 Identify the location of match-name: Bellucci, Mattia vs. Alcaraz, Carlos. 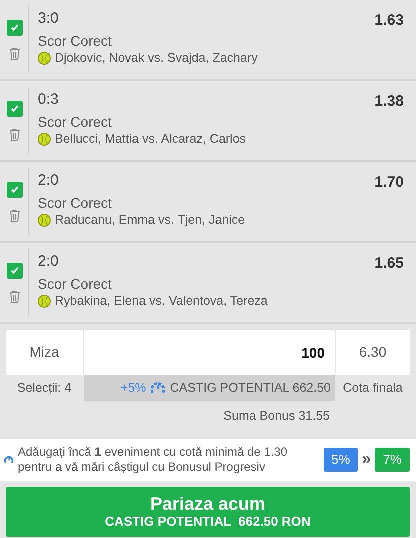
(150, 139).